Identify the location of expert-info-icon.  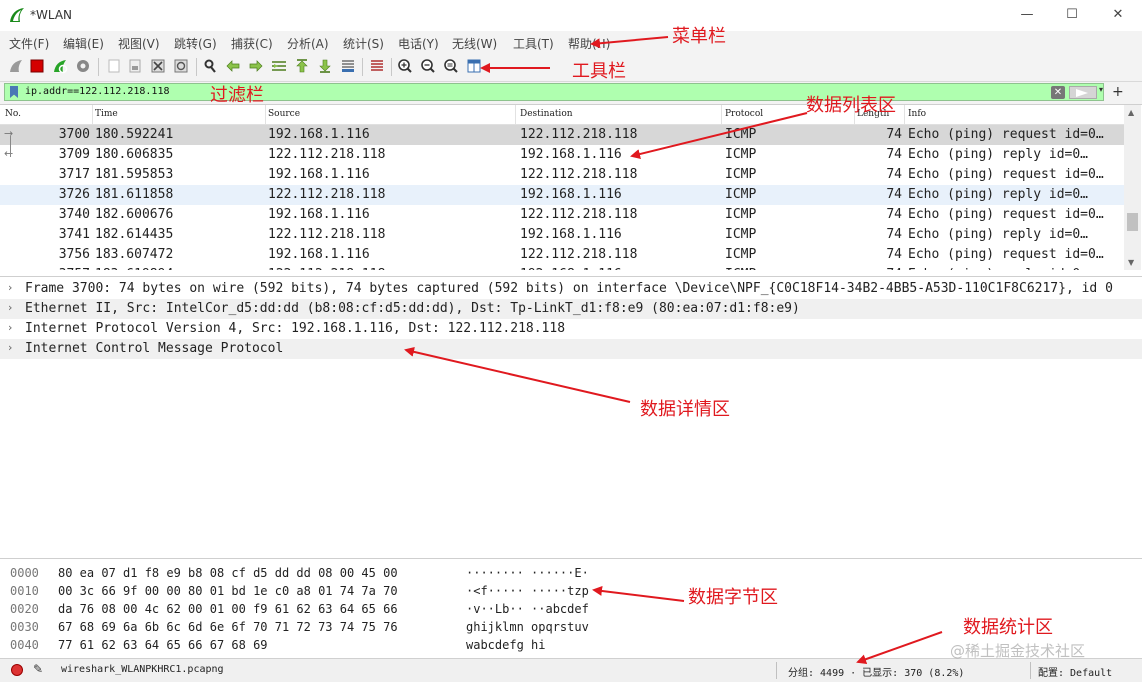
(17, 670).